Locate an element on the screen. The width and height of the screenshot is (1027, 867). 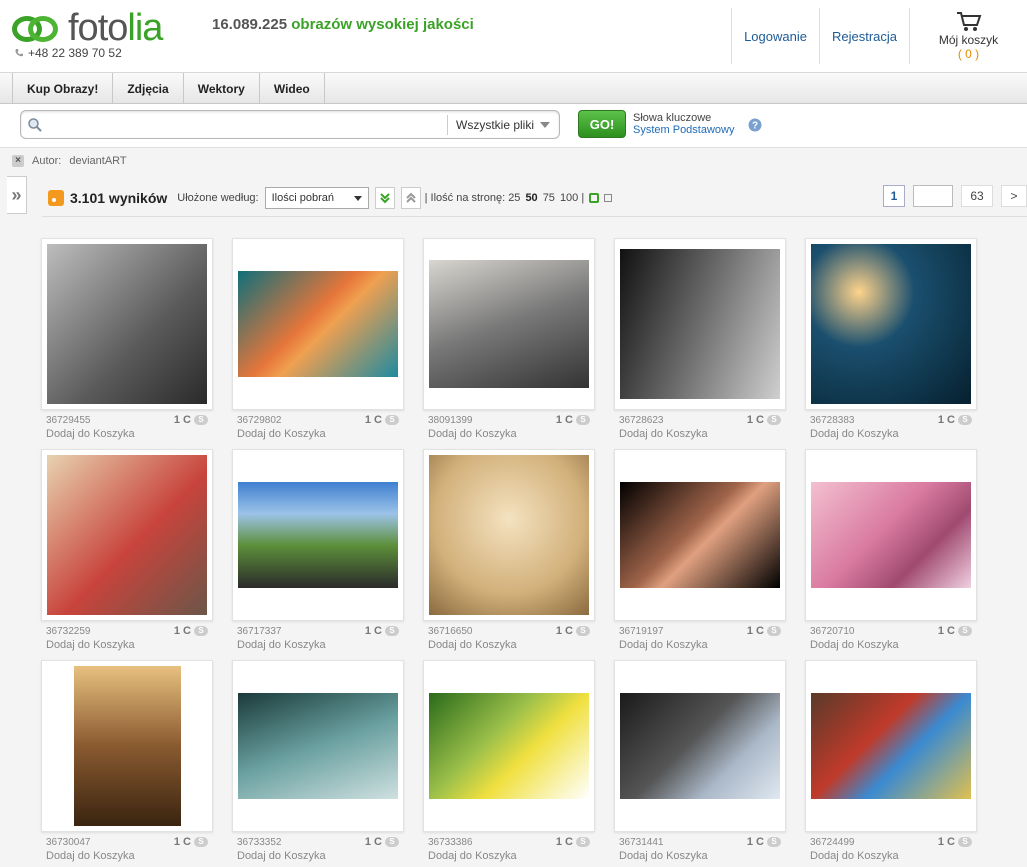
image-card: 36732259 1 C S Dodaj do Koszyka is located at coordinates (127, 554).